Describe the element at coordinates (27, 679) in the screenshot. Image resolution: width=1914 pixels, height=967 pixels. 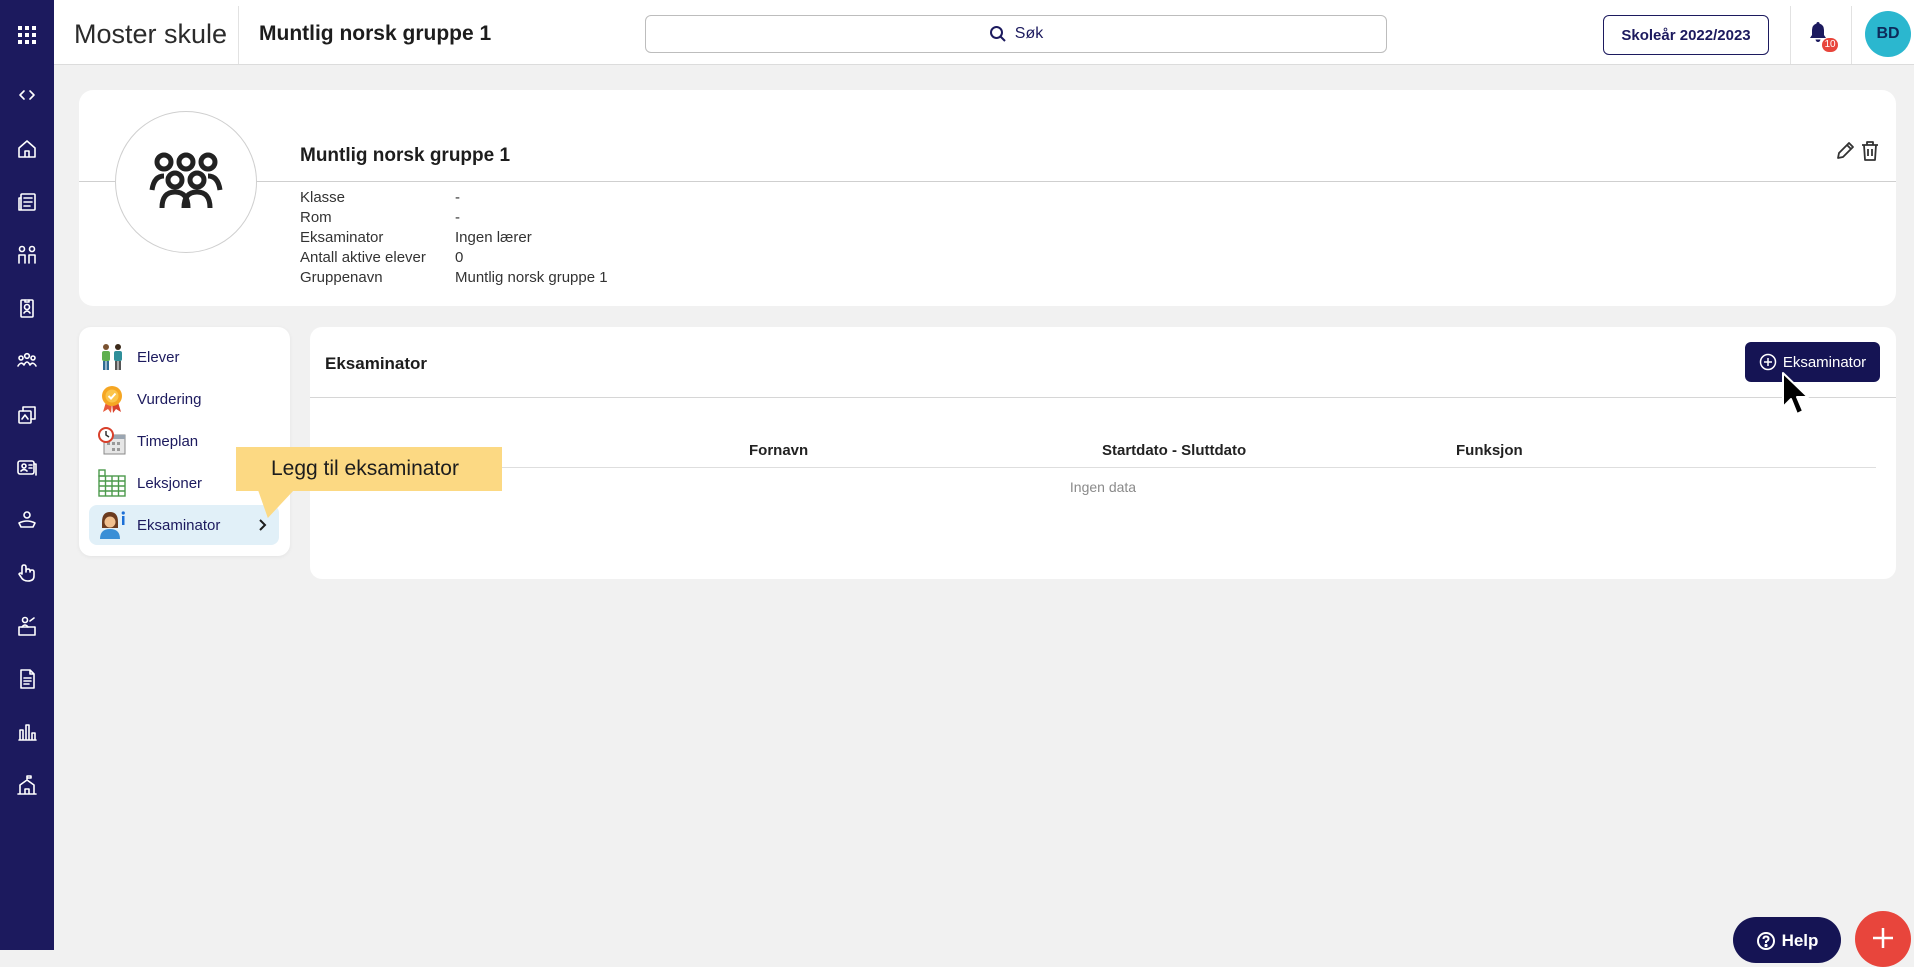
I see `document-icon` at that location.